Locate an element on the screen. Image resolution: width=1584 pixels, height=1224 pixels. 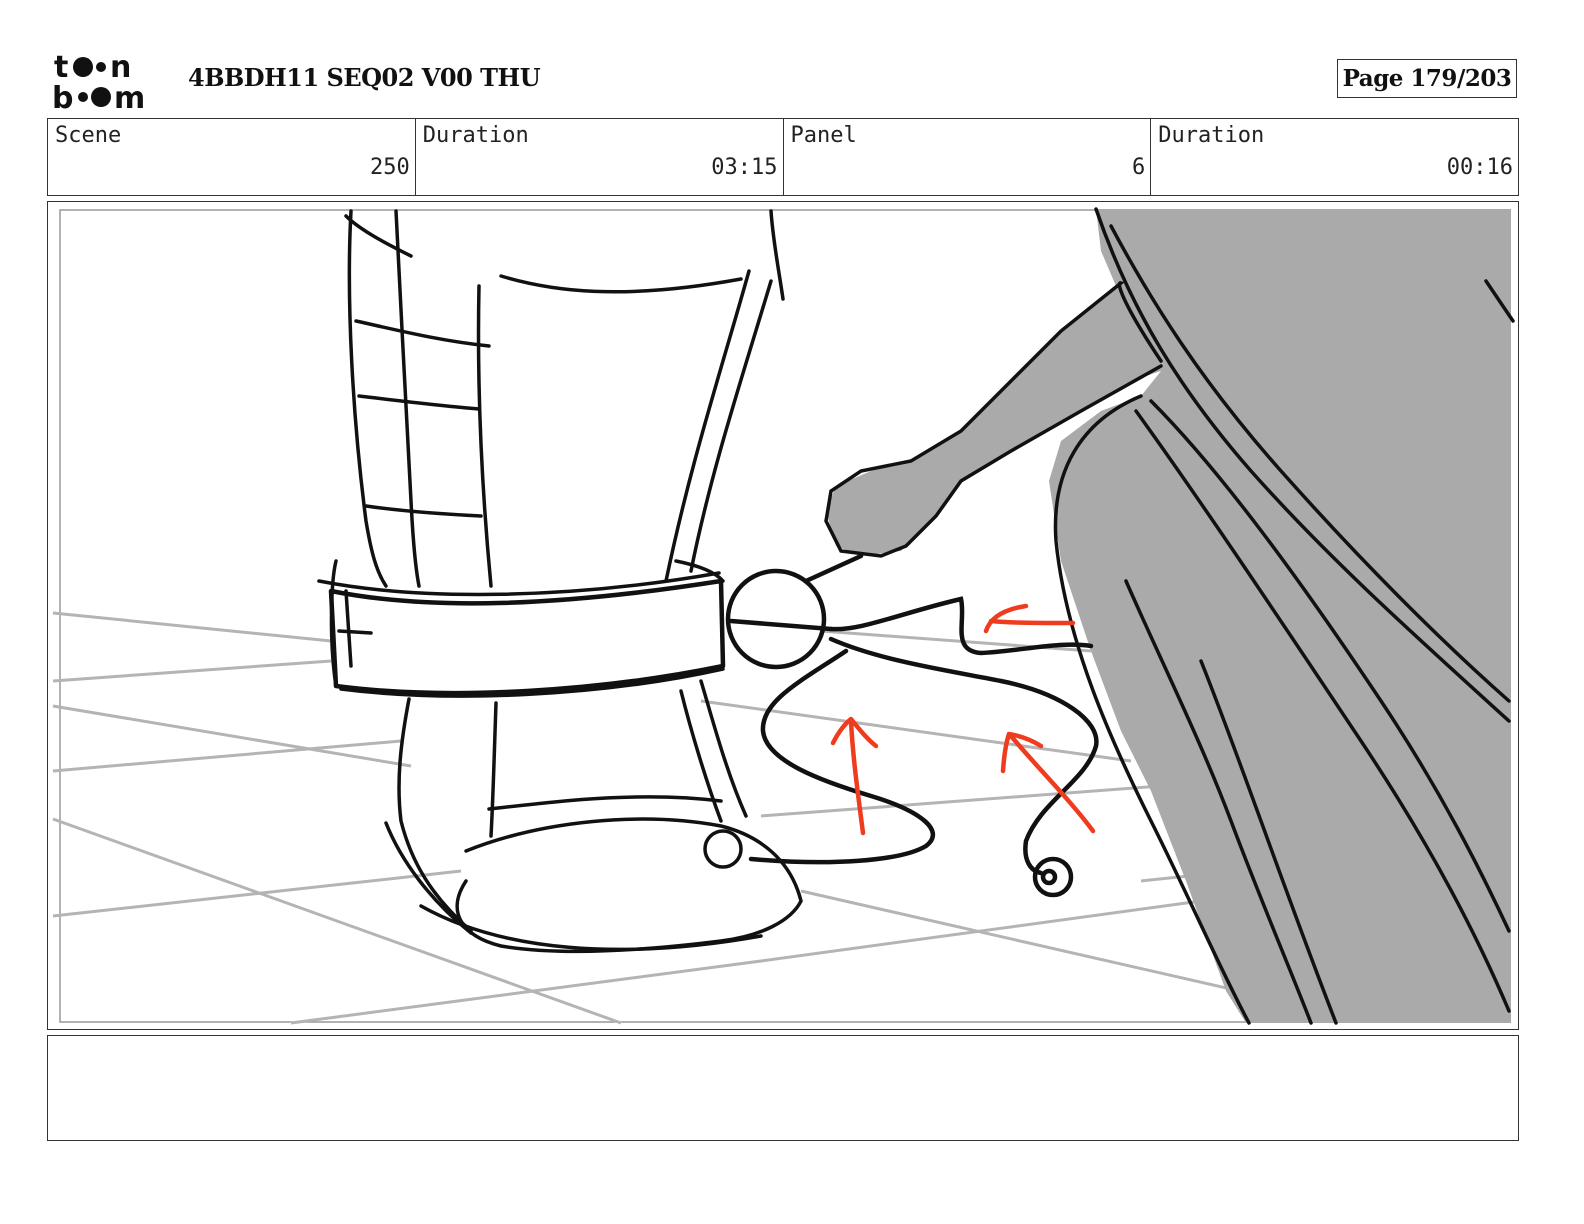
scene-cell: Scene 250 is located at coordinates (232, 157).